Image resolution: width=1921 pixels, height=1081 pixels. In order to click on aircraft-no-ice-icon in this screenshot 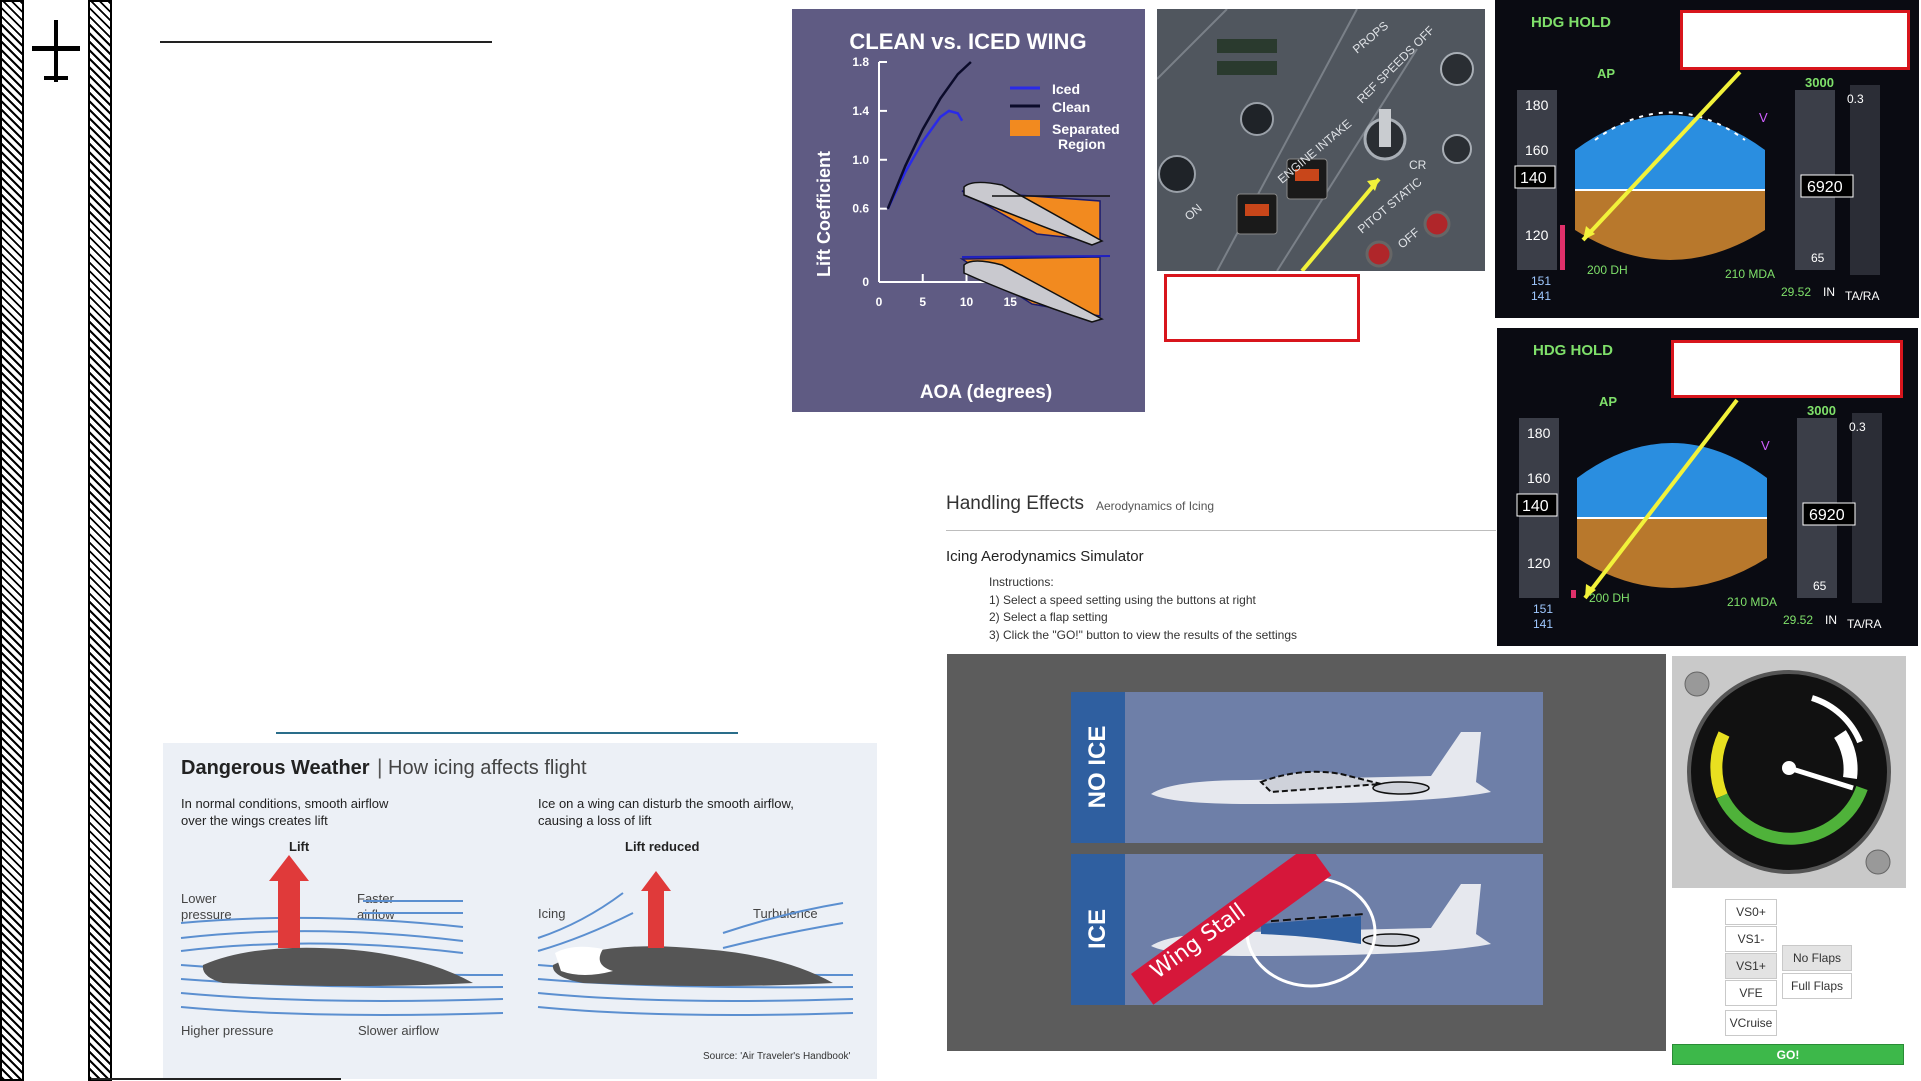, I will do `click(1321, 768)`.